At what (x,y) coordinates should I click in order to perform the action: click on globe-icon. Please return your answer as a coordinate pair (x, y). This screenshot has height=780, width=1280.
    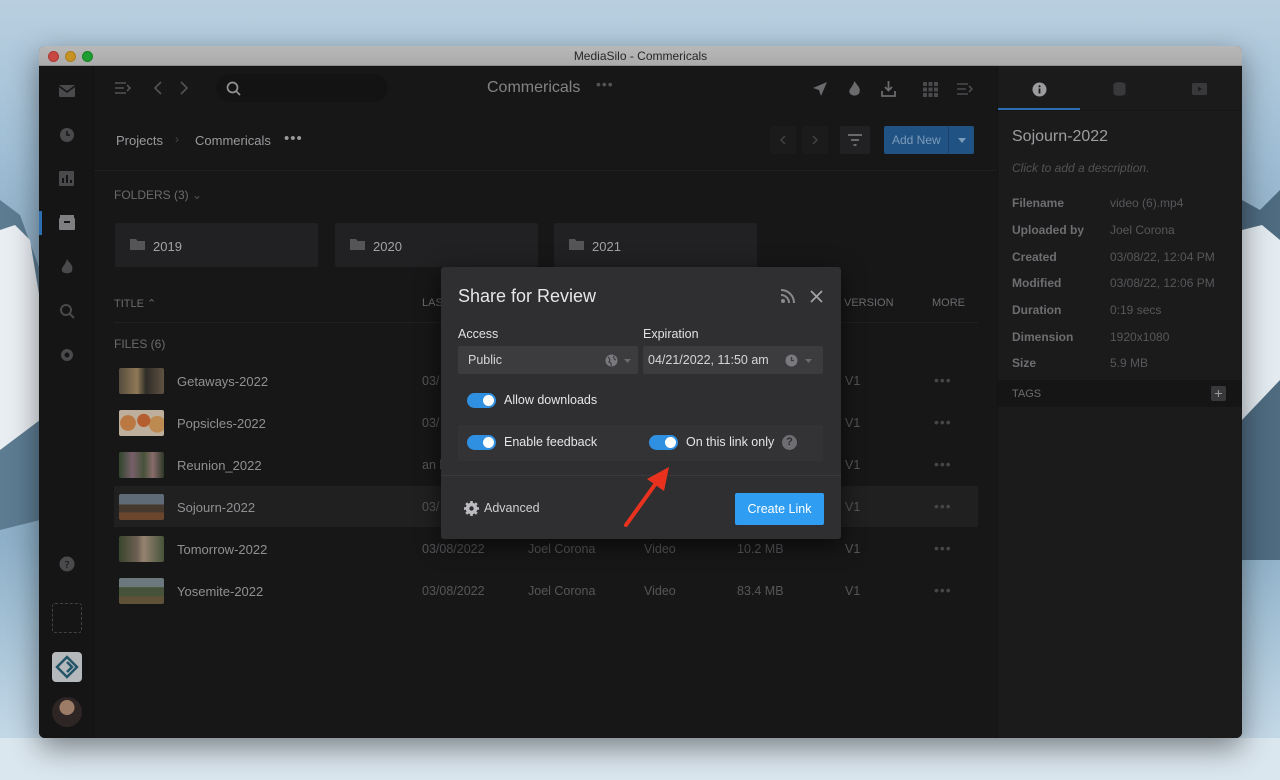
    Looking at the image, I should click on (611, 360).